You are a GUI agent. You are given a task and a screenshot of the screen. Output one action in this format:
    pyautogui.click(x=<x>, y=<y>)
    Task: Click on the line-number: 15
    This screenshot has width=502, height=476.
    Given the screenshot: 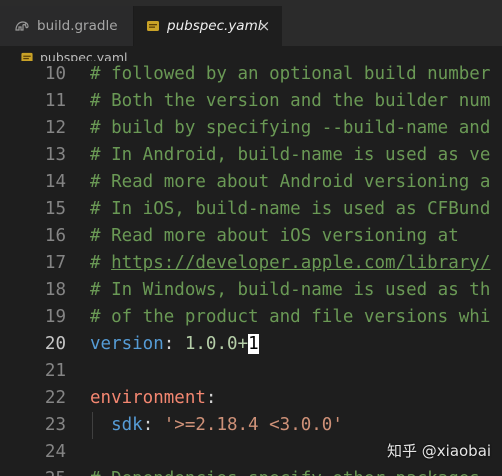 What is the action you would take?
    pyautogui.click(x=55, y=209)
    